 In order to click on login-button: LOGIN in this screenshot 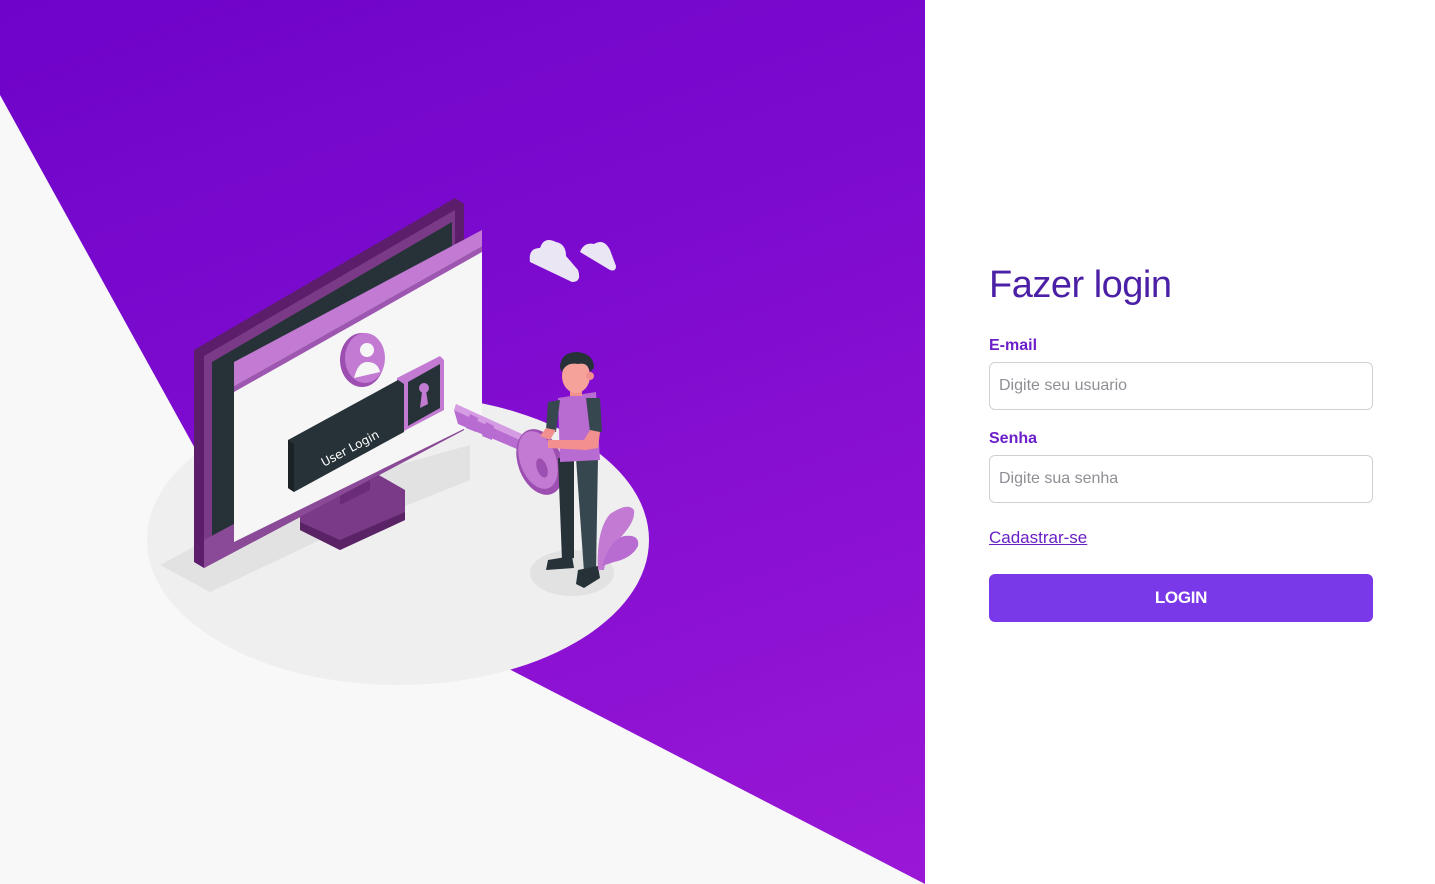, I will do `click(1181, 598)`.